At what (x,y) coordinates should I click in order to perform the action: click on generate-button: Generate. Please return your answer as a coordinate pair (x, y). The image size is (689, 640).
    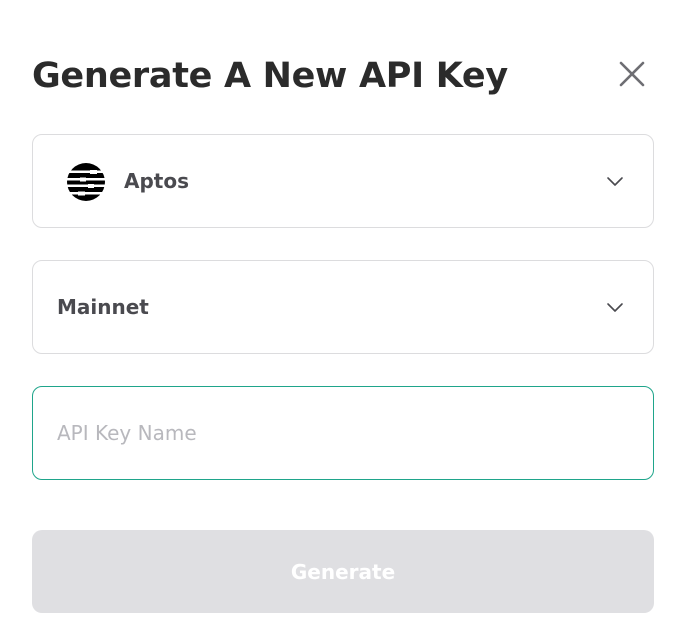
    Looking at the image, I should click on (343, 571).